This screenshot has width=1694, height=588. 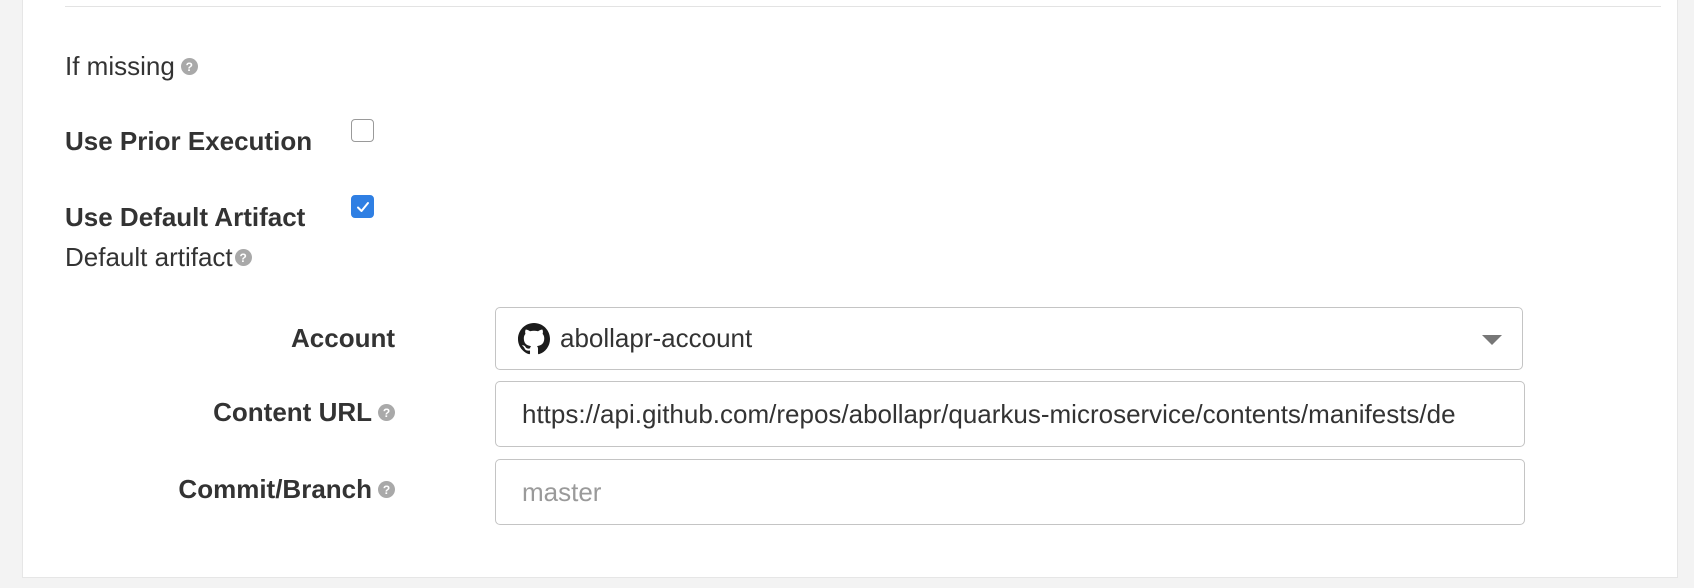 What do you see at coordinates (1010, 414) in the screenshot?
I see `content-url-input` at bounding box center [1010, 414].